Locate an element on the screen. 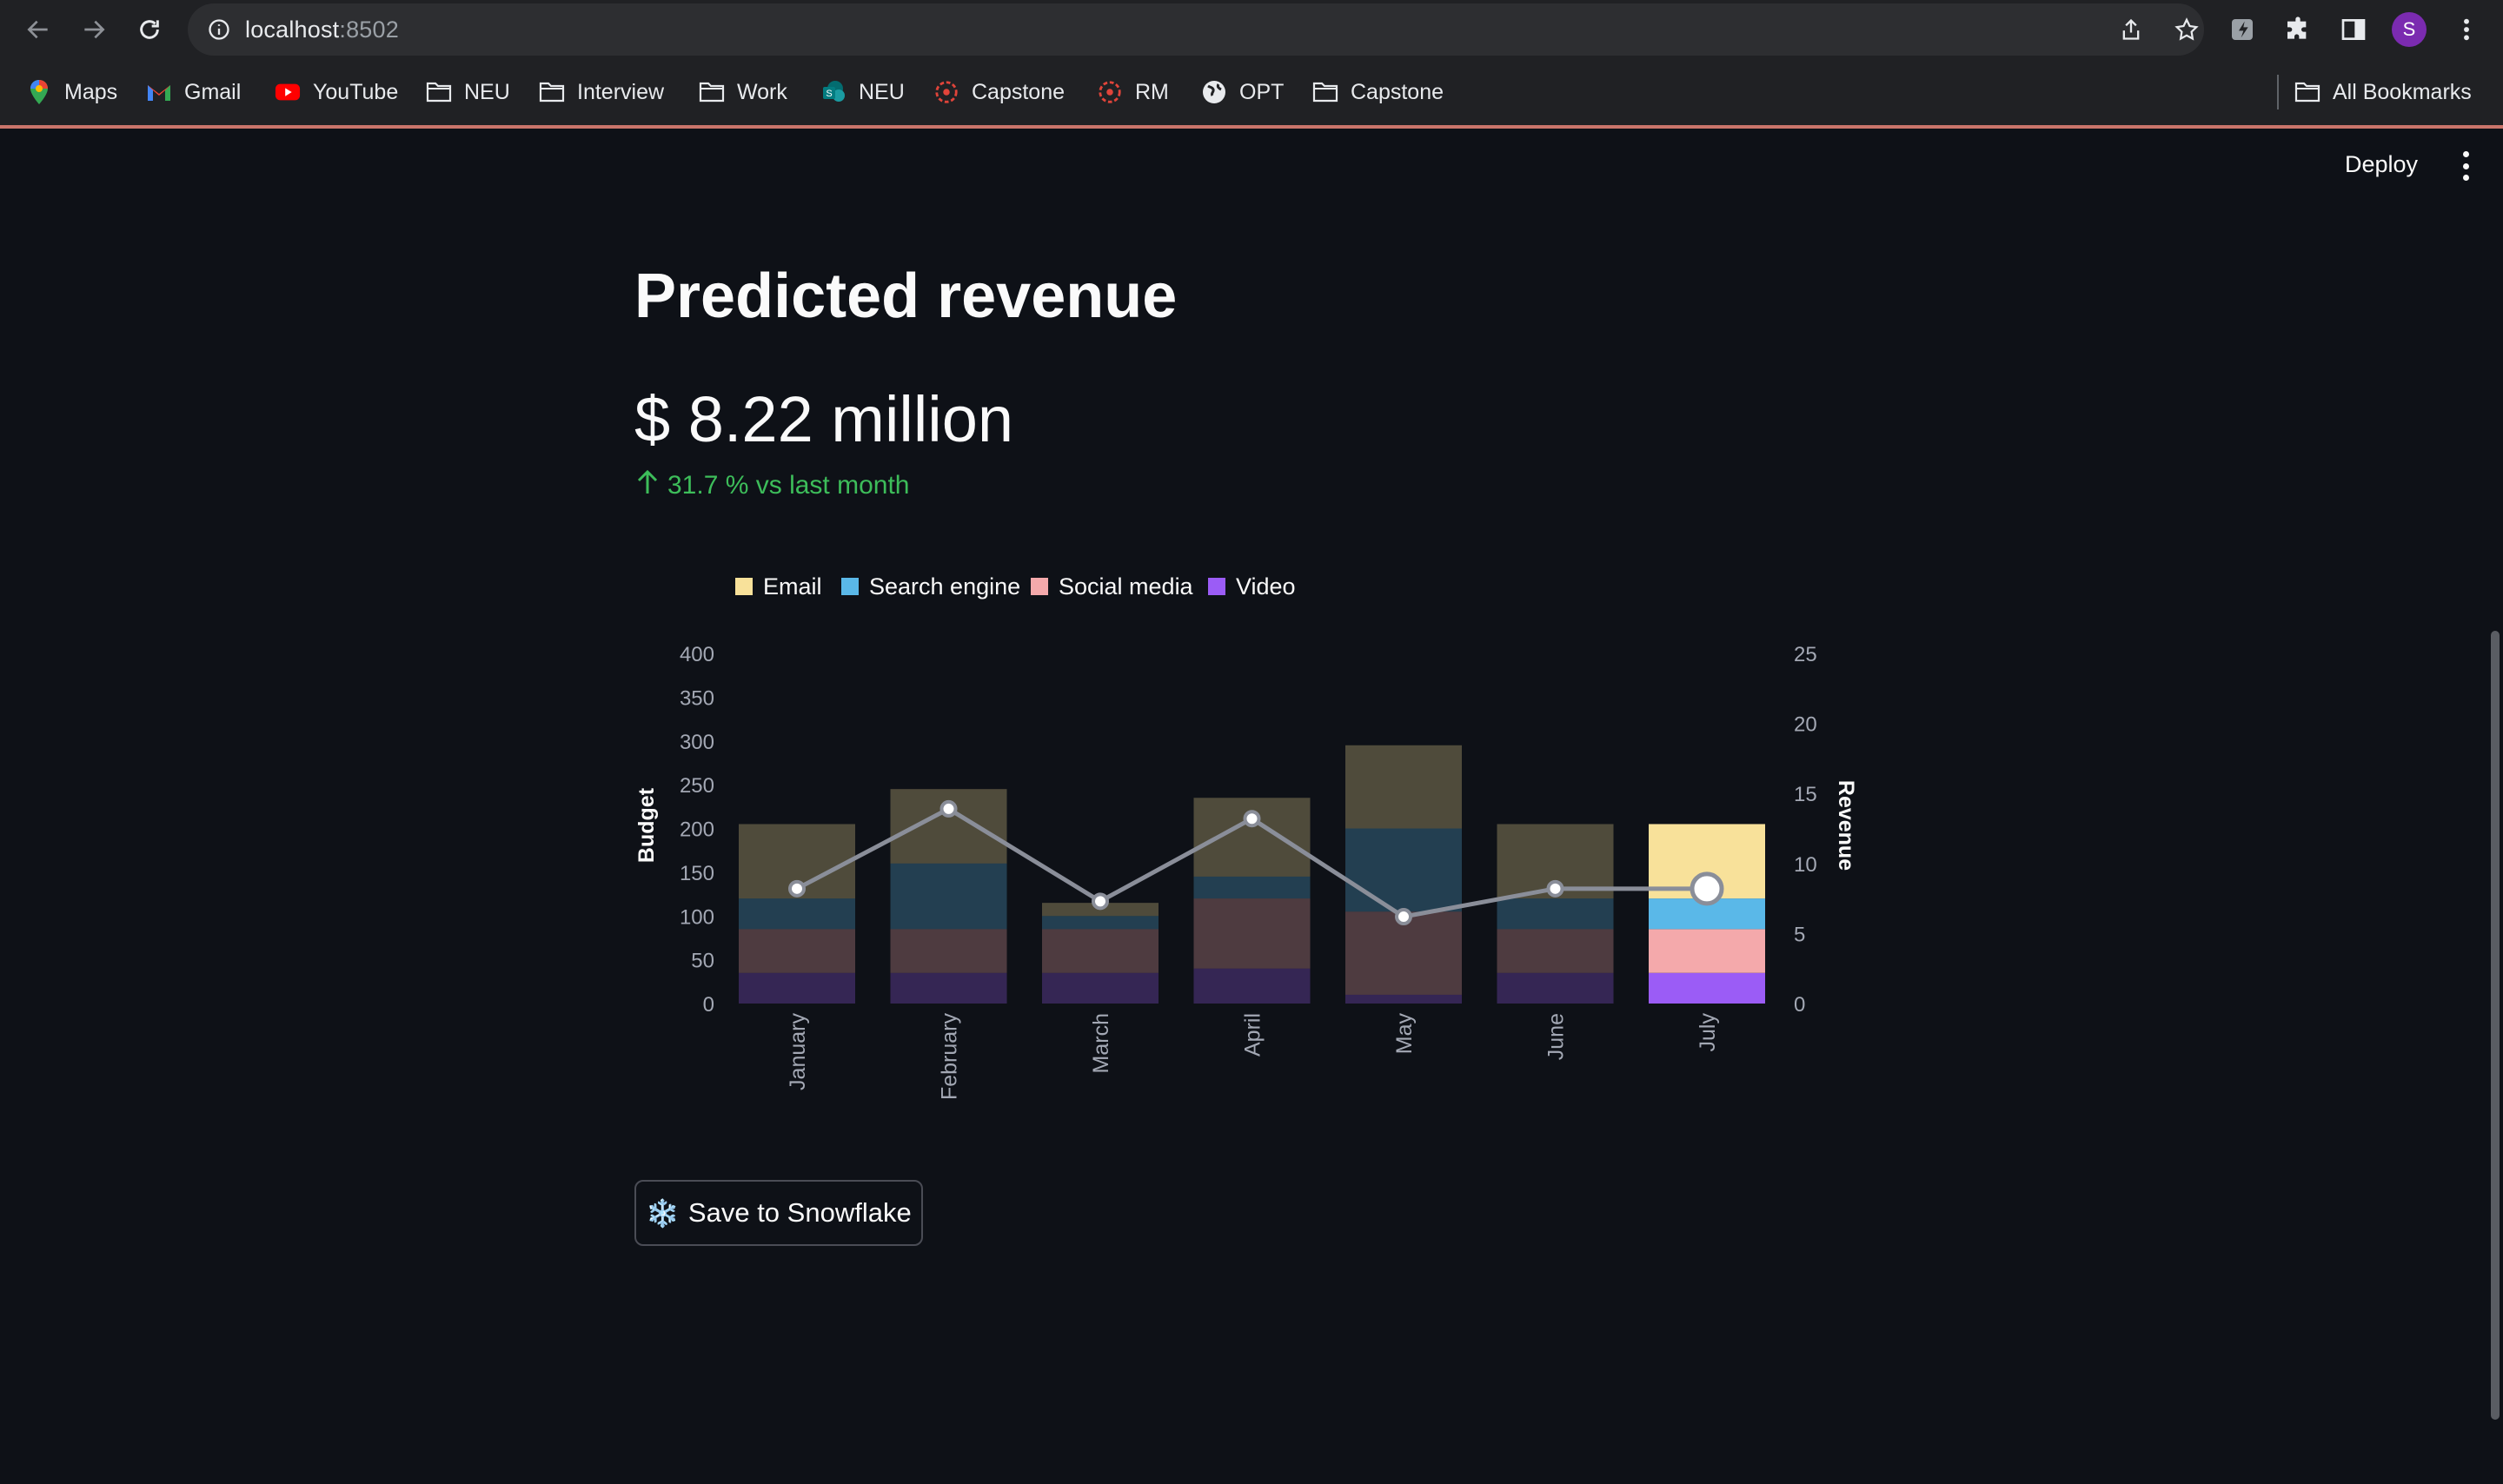  extensions-puzzle-icon is located at coordinates (2298, 29).